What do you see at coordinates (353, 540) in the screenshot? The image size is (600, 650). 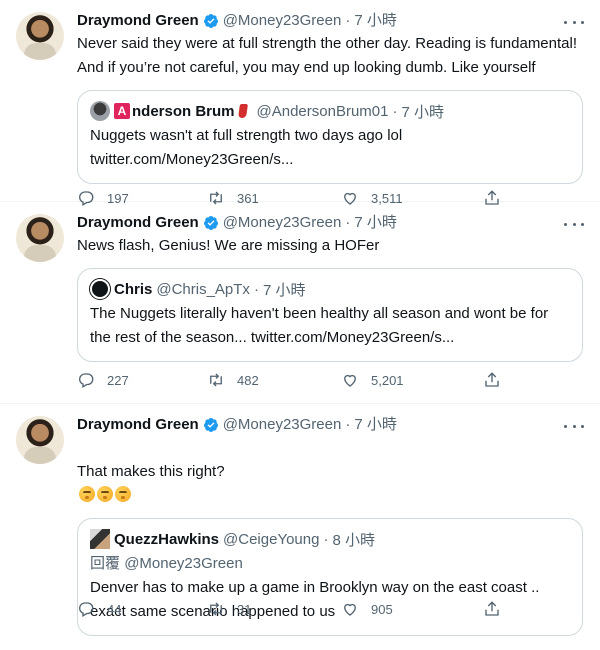 I see `quote-timestamp: 8 小時` at bounding box center [353, 540].